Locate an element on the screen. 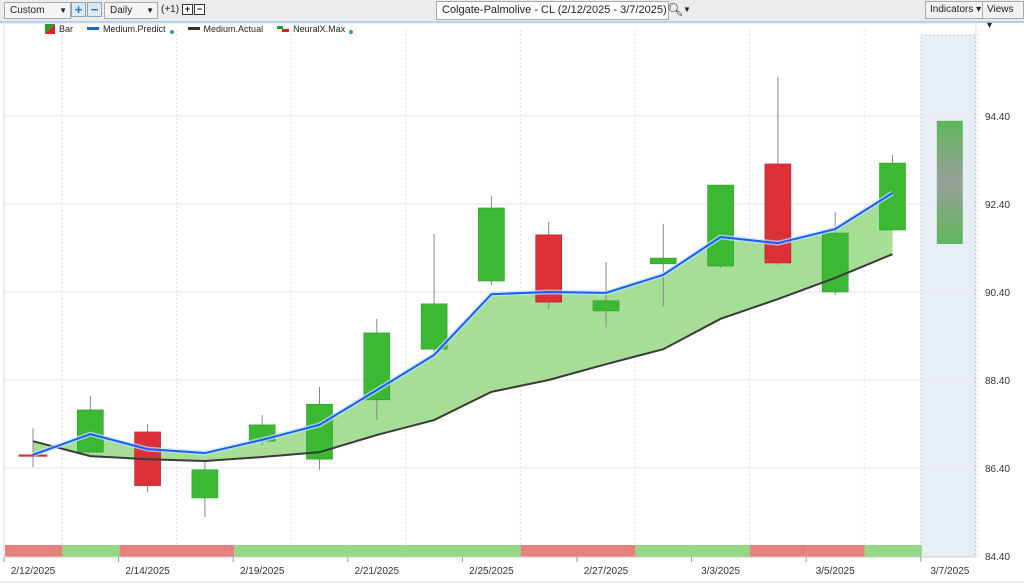  legend-bar: Bar is located at coordinates (59, 29).